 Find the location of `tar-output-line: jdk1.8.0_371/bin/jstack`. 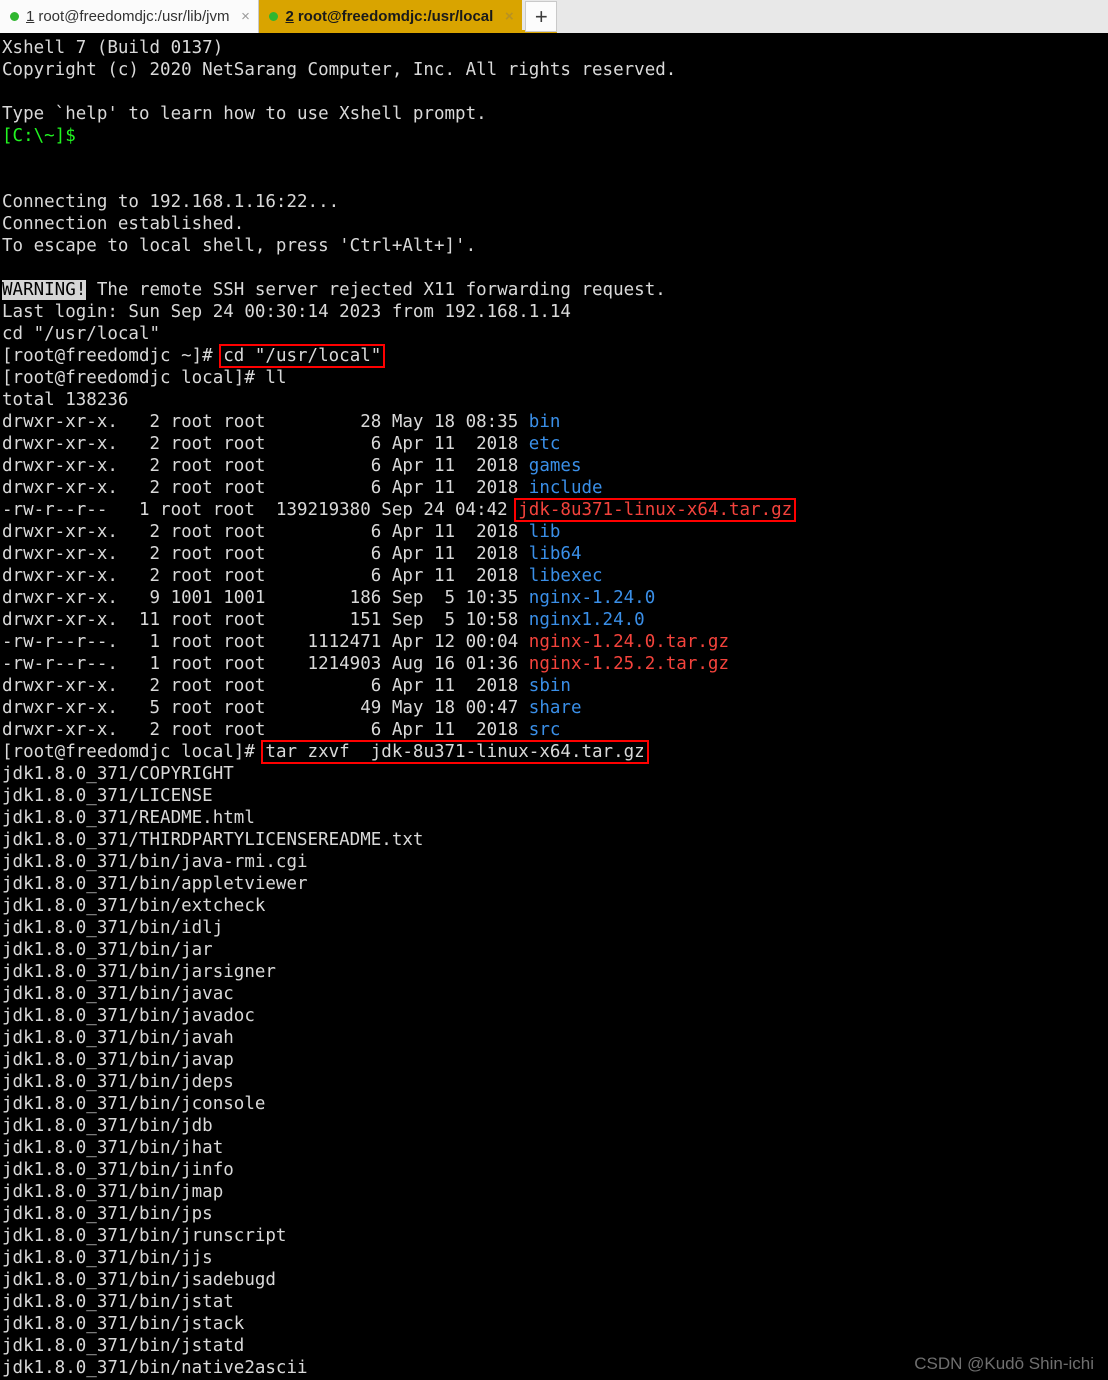

tar-output-line: jdk1.8.0_371/bin/jstack is located at coordinates (123, 1324).